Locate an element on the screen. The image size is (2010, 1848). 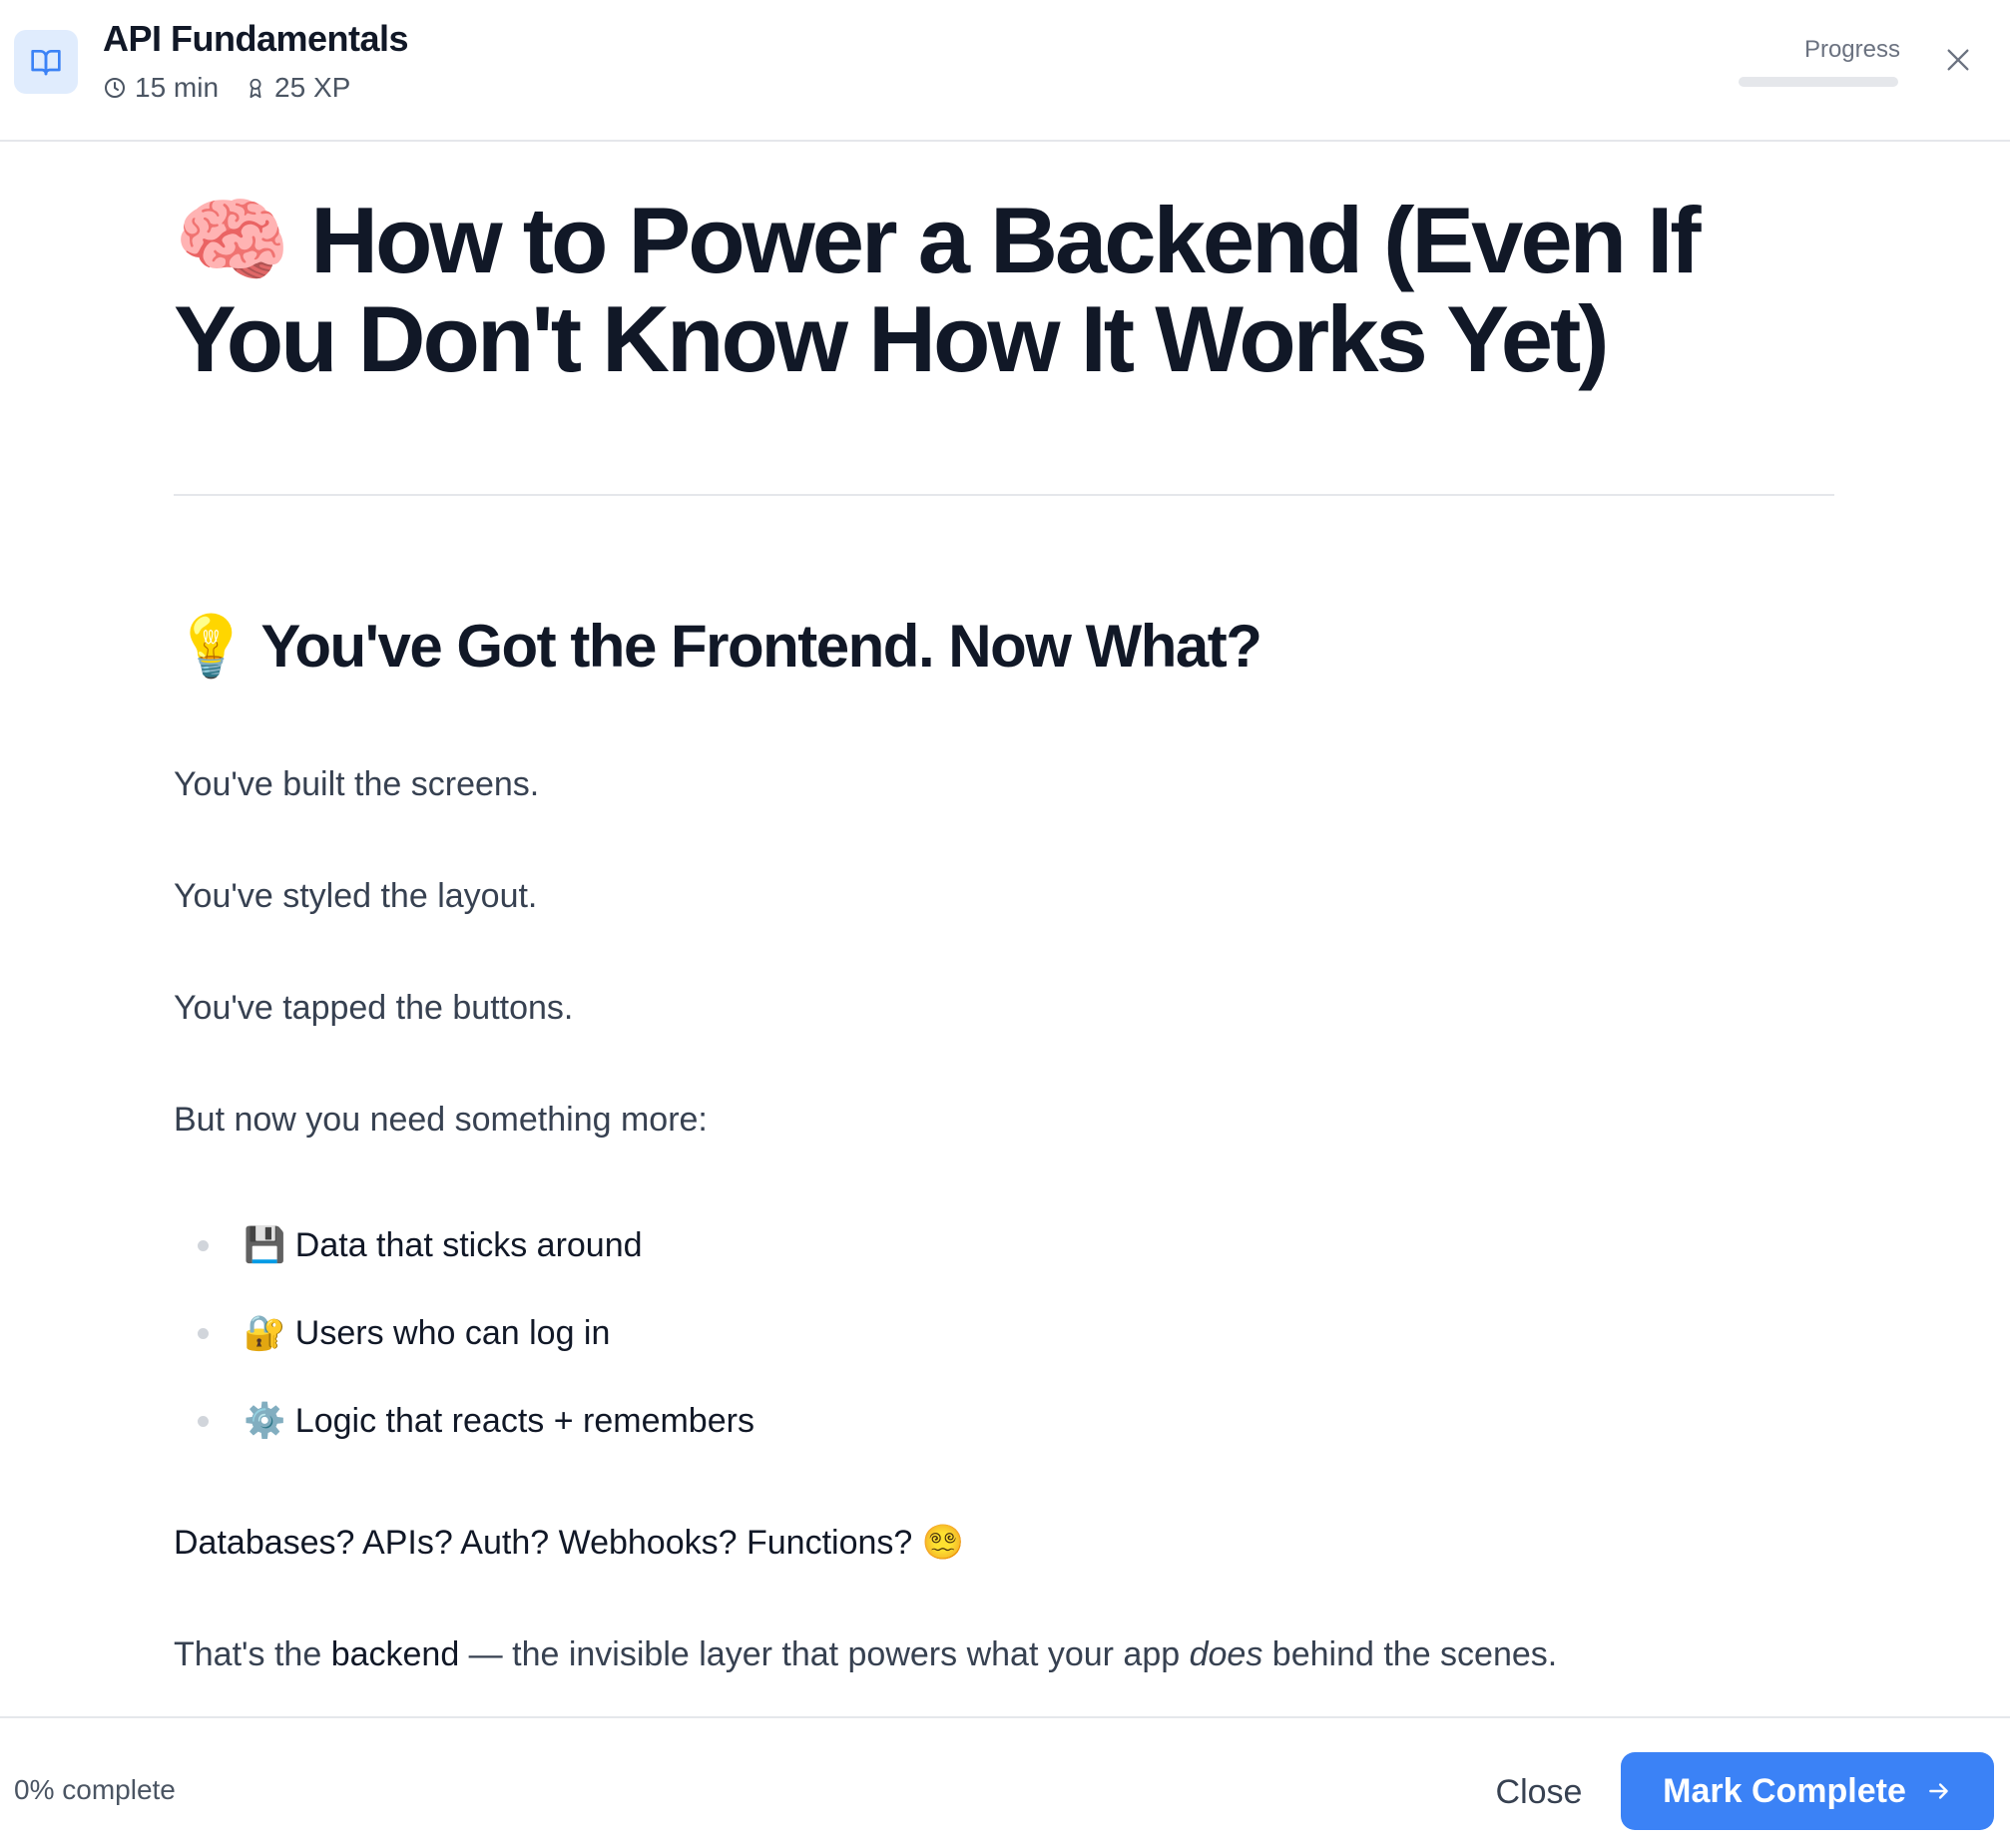
lesson-icon is located at coordinates (46, 62).